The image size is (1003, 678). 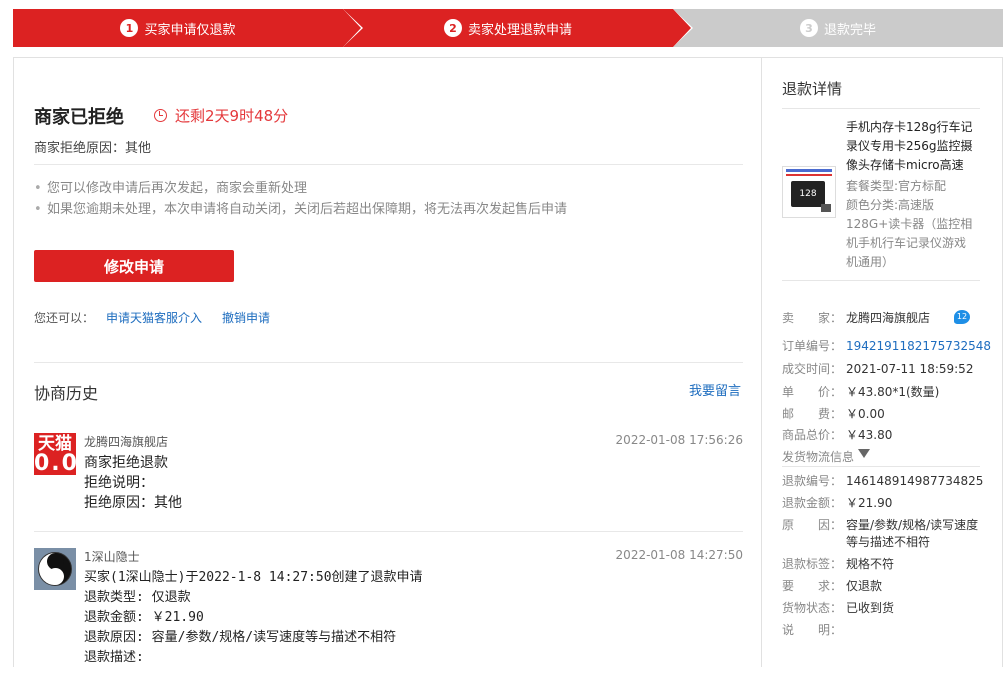 I want to click on progress-steps: 1 买家申请仅退款 2 卖家处理退款申请 3 退款完毕, so click(x=508, y=28).